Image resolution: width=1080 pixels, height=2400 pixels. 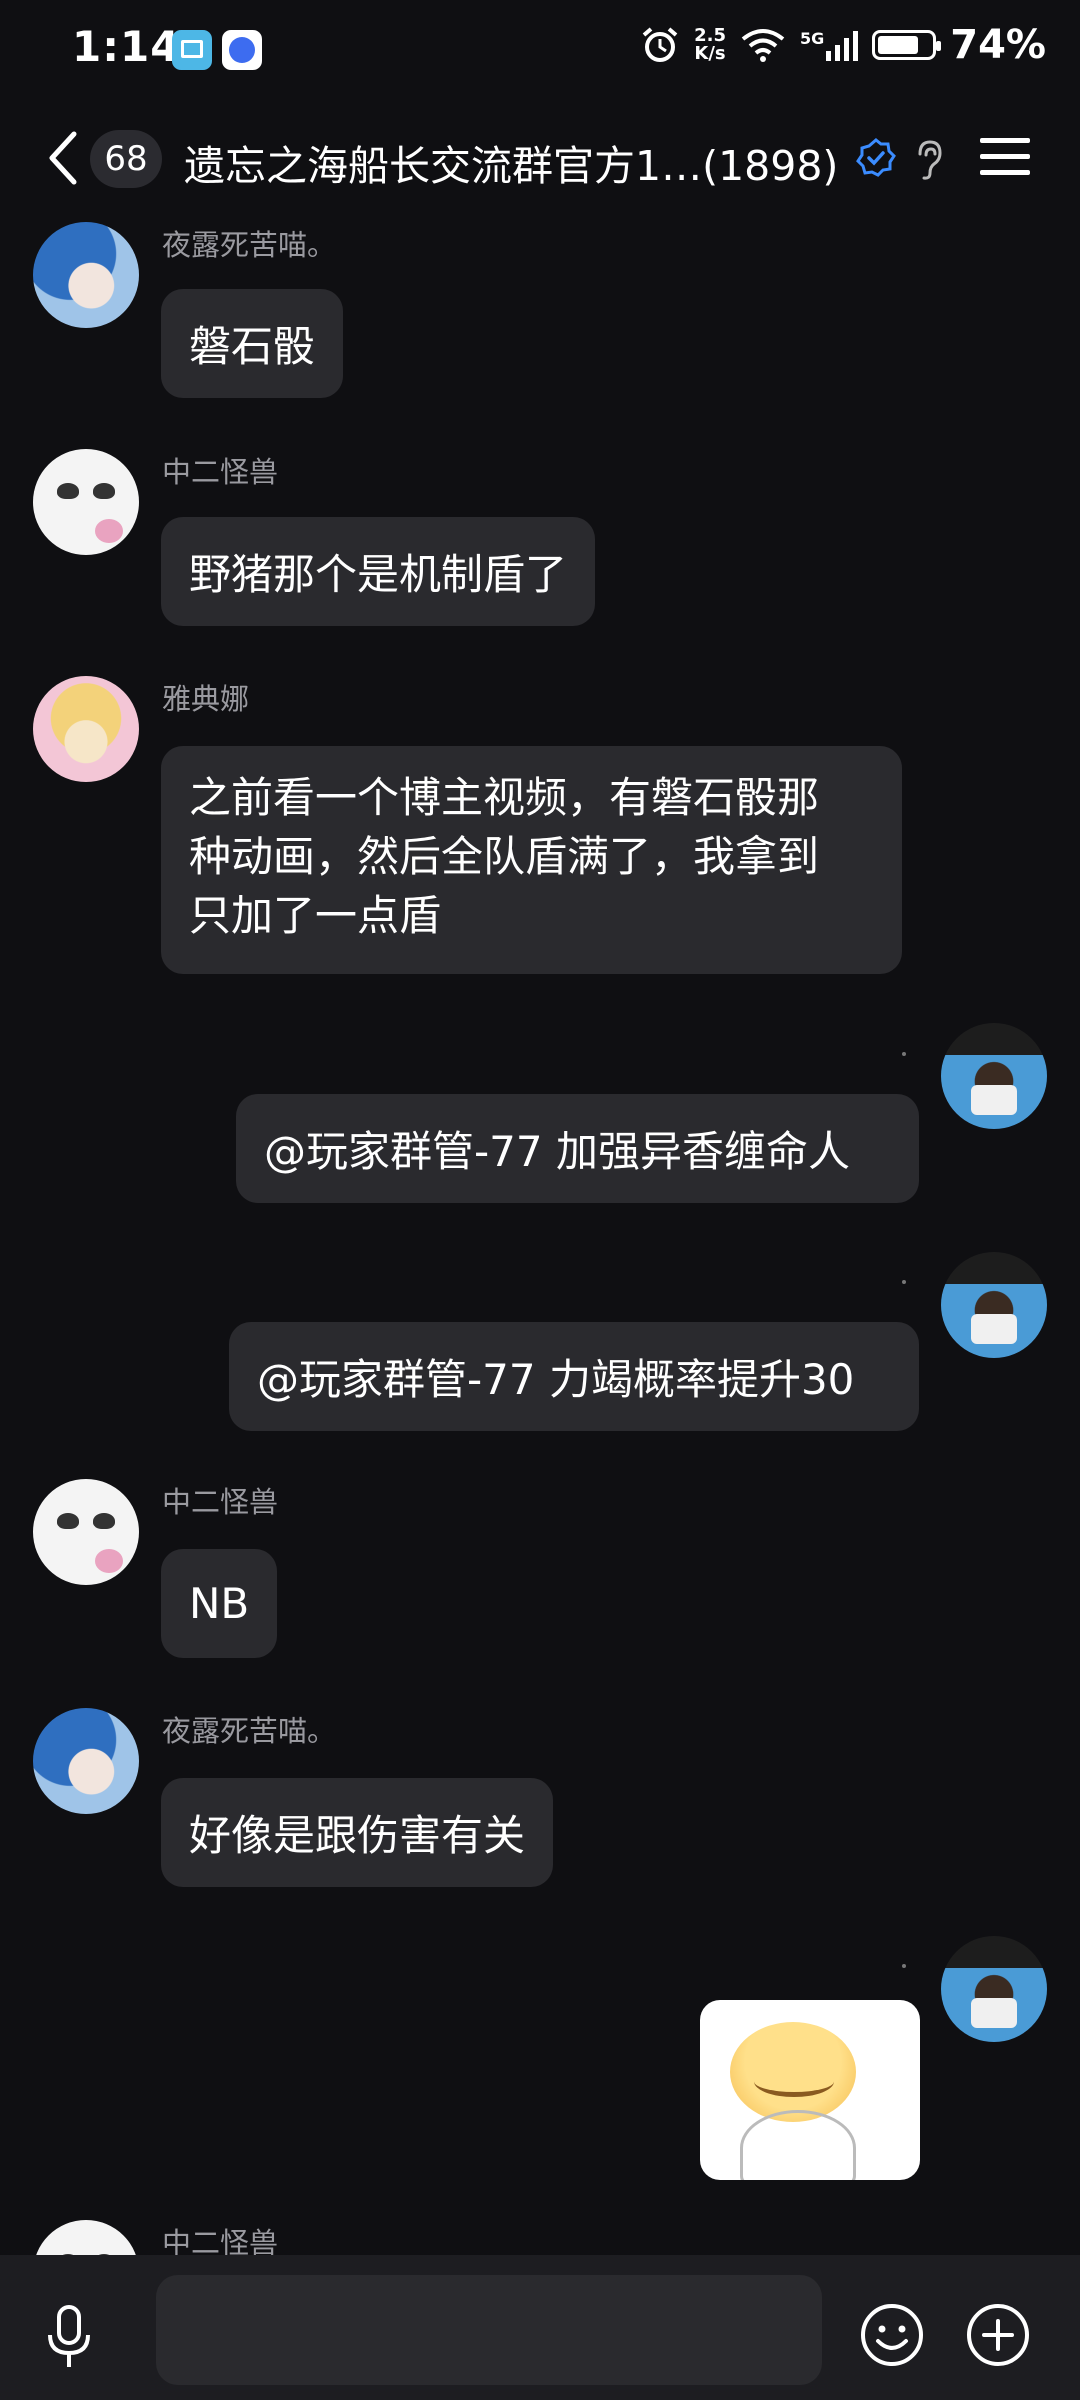 What do you see at coordinates (540, 50) in the screenshot?
I see `status-bar: 1:14 2.5 K/s 5G 74%` at bounding box center [540, 50].